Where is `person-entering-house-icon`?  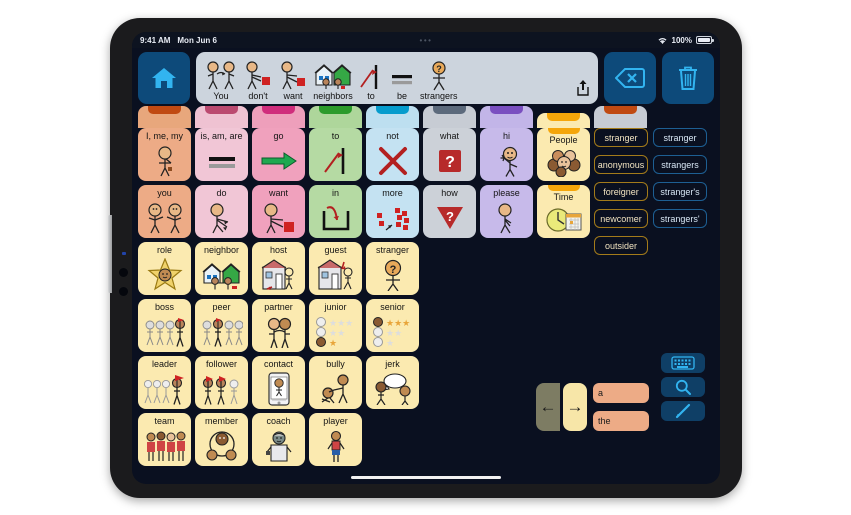 person-entering-house-icon is located at coordinates (335, 275).